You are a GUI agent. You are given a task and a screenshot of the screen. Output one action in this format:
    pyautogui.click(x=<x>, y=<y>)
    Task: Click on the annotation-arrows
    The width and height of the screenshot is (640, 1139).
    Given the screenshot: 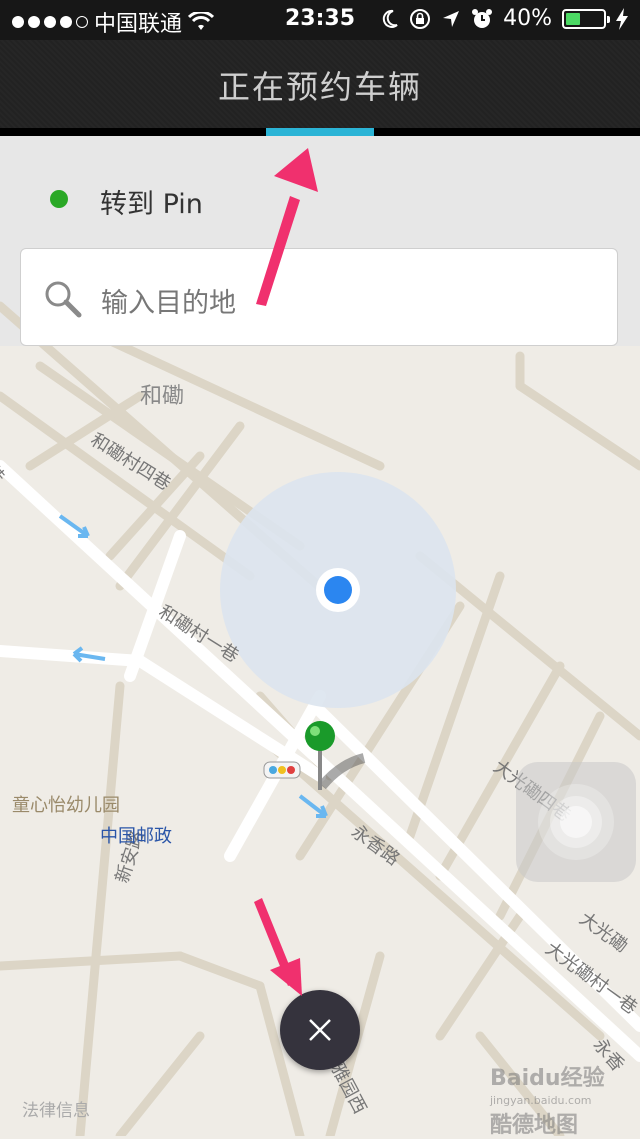 What is the action you would take?
    pyautogui.click(x=286, y=572)
    